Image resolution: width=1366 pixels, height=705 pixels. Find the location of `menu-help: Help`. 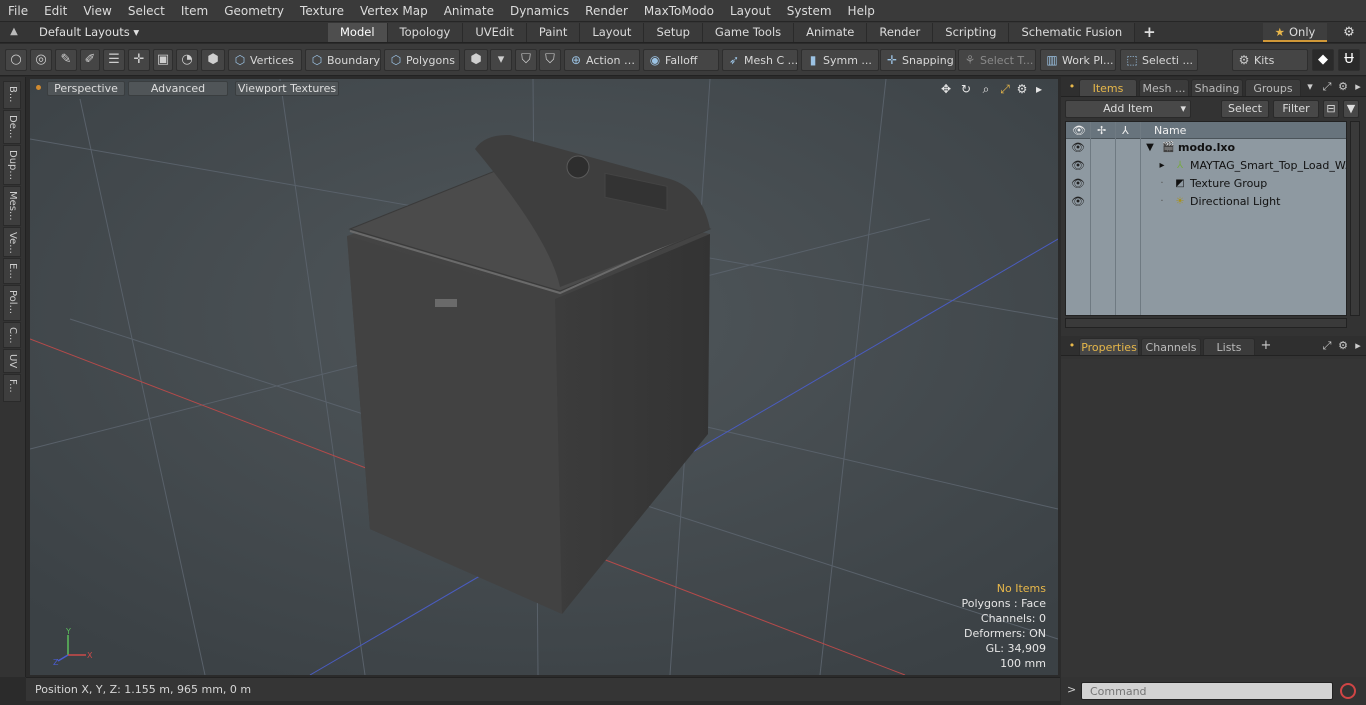

menu-help: Help is located at coordinates (861, 11).